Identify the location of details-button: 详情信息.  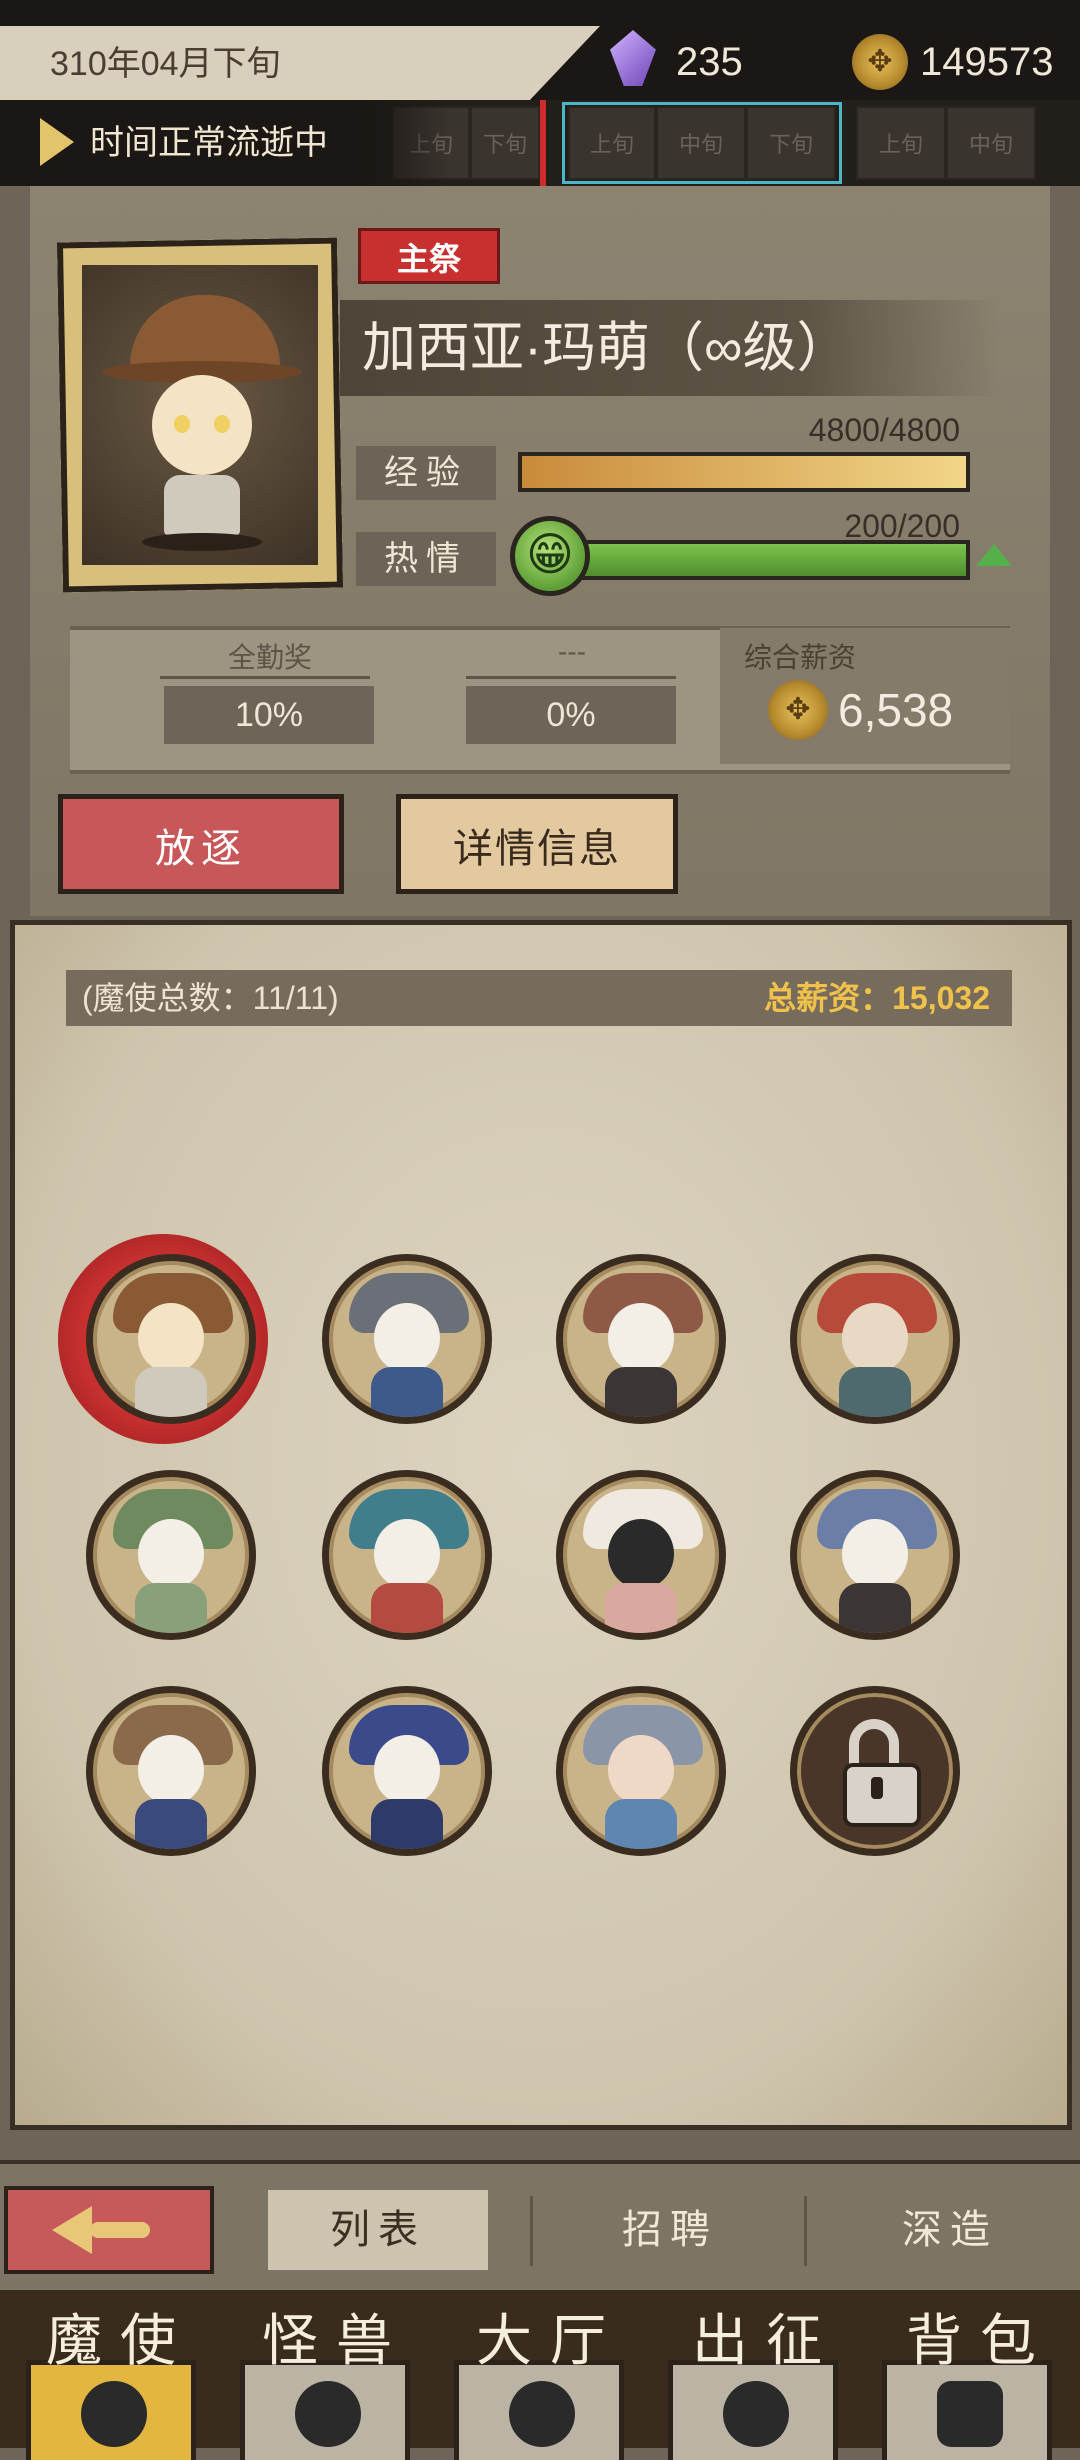
(537, 844).